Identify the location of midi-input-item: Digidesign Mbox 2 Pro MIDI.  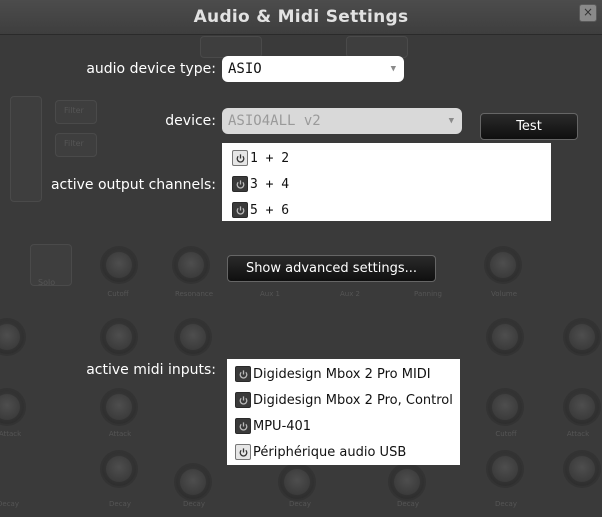
(343, 374).